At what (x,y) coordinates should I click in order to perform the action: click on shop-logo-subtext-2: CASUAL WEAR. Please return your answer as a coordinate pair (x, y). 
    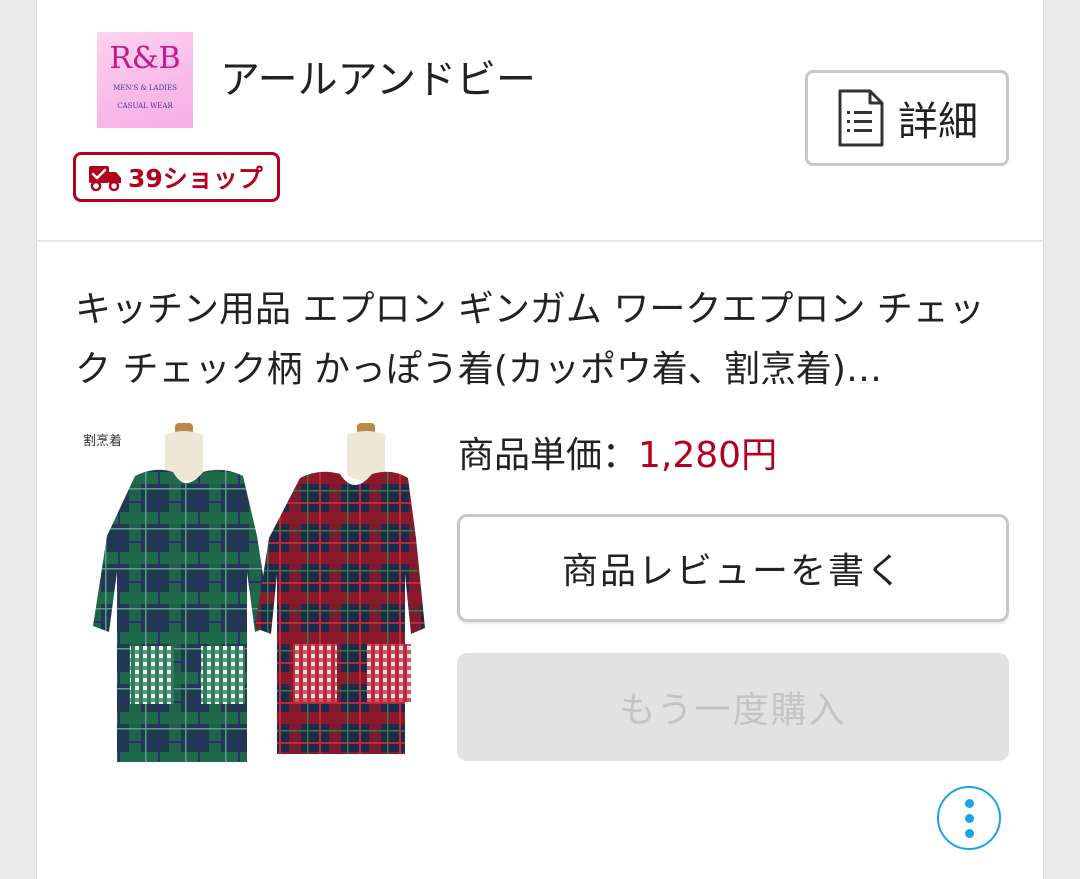
    Looking at the image, I should click on (145, 106).